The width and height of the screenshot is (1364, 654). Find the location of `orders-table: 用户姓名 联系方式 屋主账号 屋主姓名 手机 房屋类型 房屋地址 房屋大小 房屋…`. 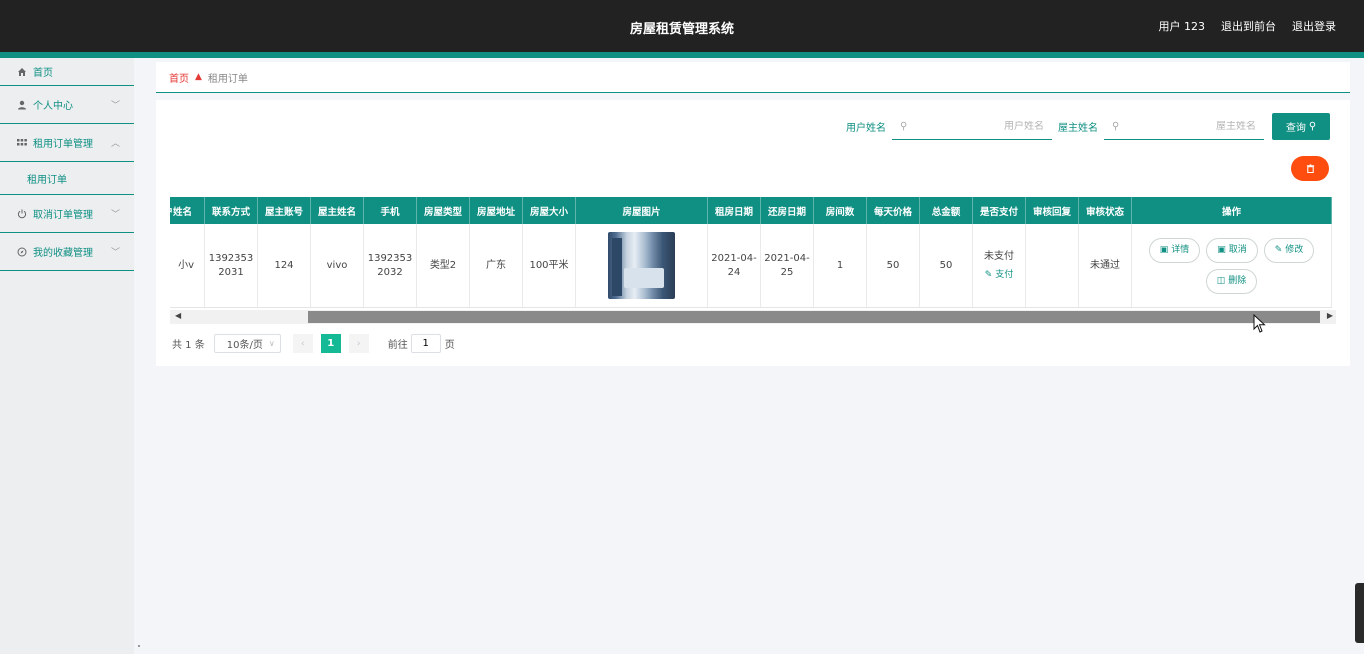

orders-table: 用户姓名 联系方式 屋主账号 屋主姓名 手机 房屋类型 房屋地址 房屋大小 房屋… is located at coordinates (751, 252).